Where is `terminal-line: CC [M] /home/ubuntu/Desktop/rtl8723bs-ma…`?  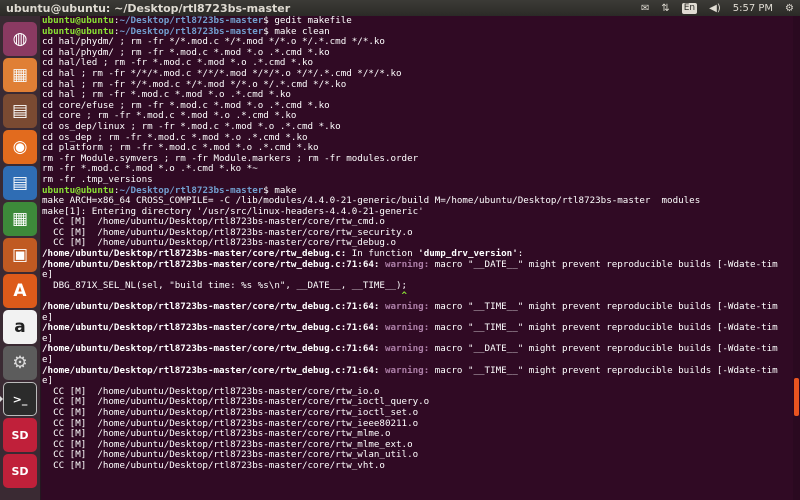 terminal-line: CC [M] /home/ubuntu/Desktop/rtl8723bs-ma… is located at coordinates (417, 465).